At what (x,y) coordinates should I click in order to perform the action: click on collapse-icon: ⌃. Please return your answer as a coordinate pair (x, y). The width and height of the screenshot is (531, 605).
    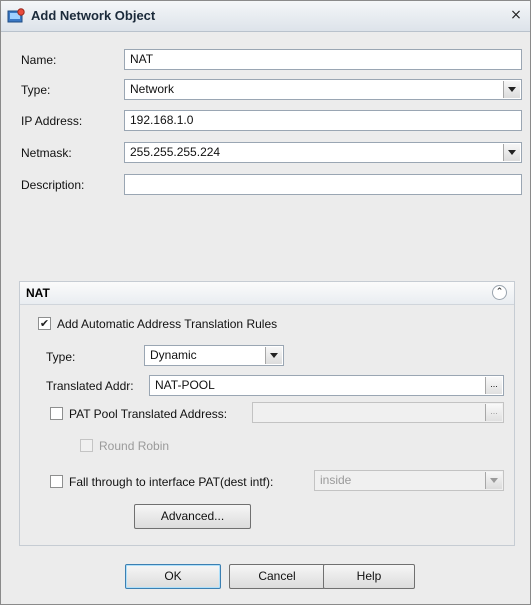
    Looking at the image, I should click on (499, 292).